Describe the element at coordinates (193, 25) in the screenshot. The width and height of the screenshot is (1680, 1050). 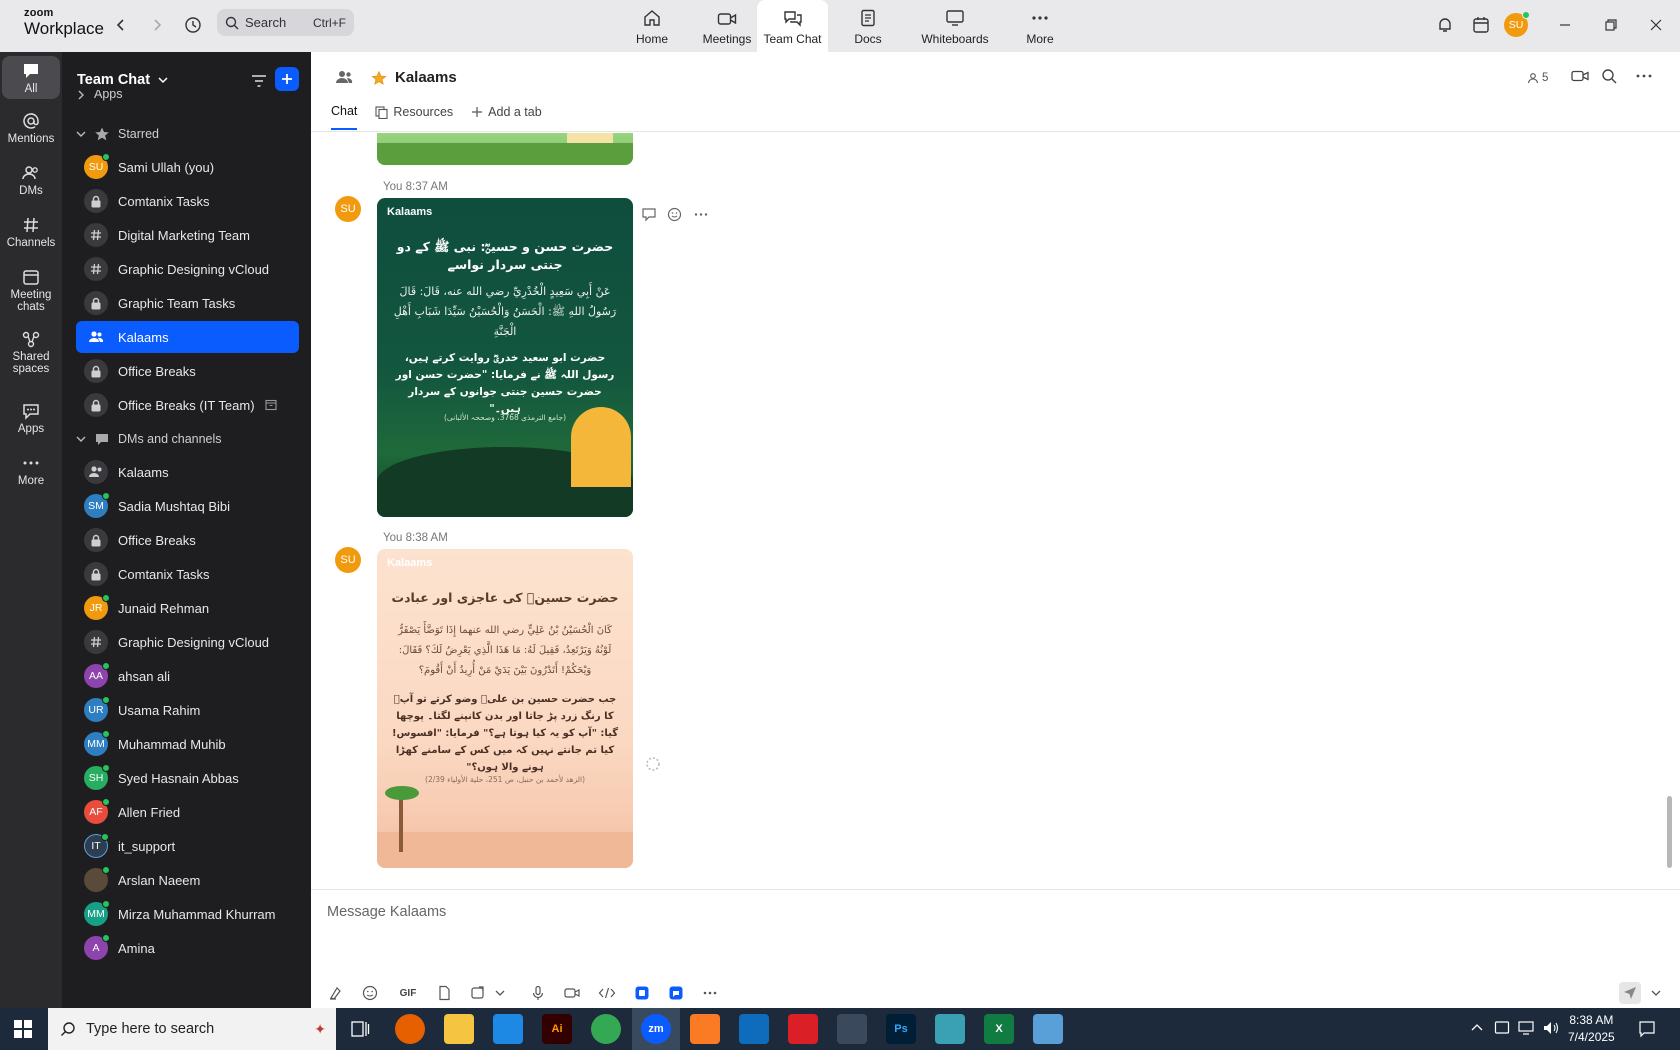
I see `history-button` at that location.